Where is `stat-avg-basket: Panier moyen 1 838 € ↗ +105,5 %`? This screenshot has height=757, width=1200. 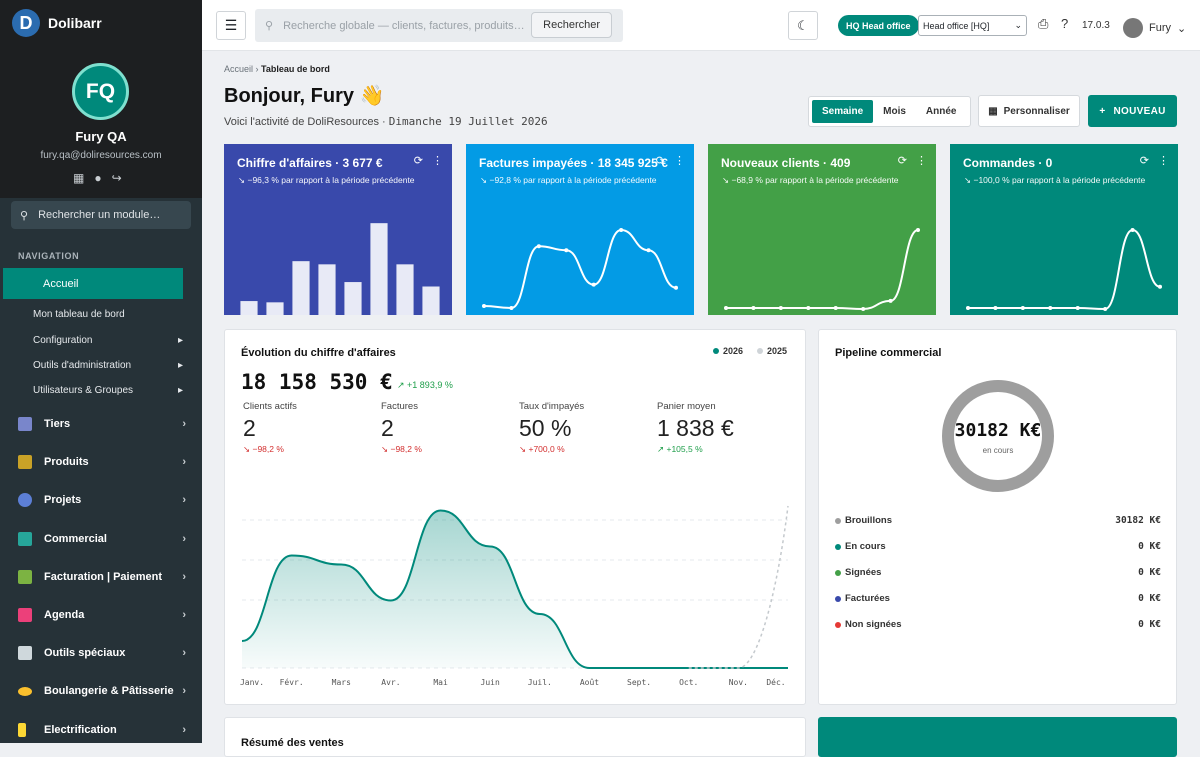 stat-avg-basket: Panier moyen 1 838 € ↗ +105,5 % is located at coordinates (695, 427).